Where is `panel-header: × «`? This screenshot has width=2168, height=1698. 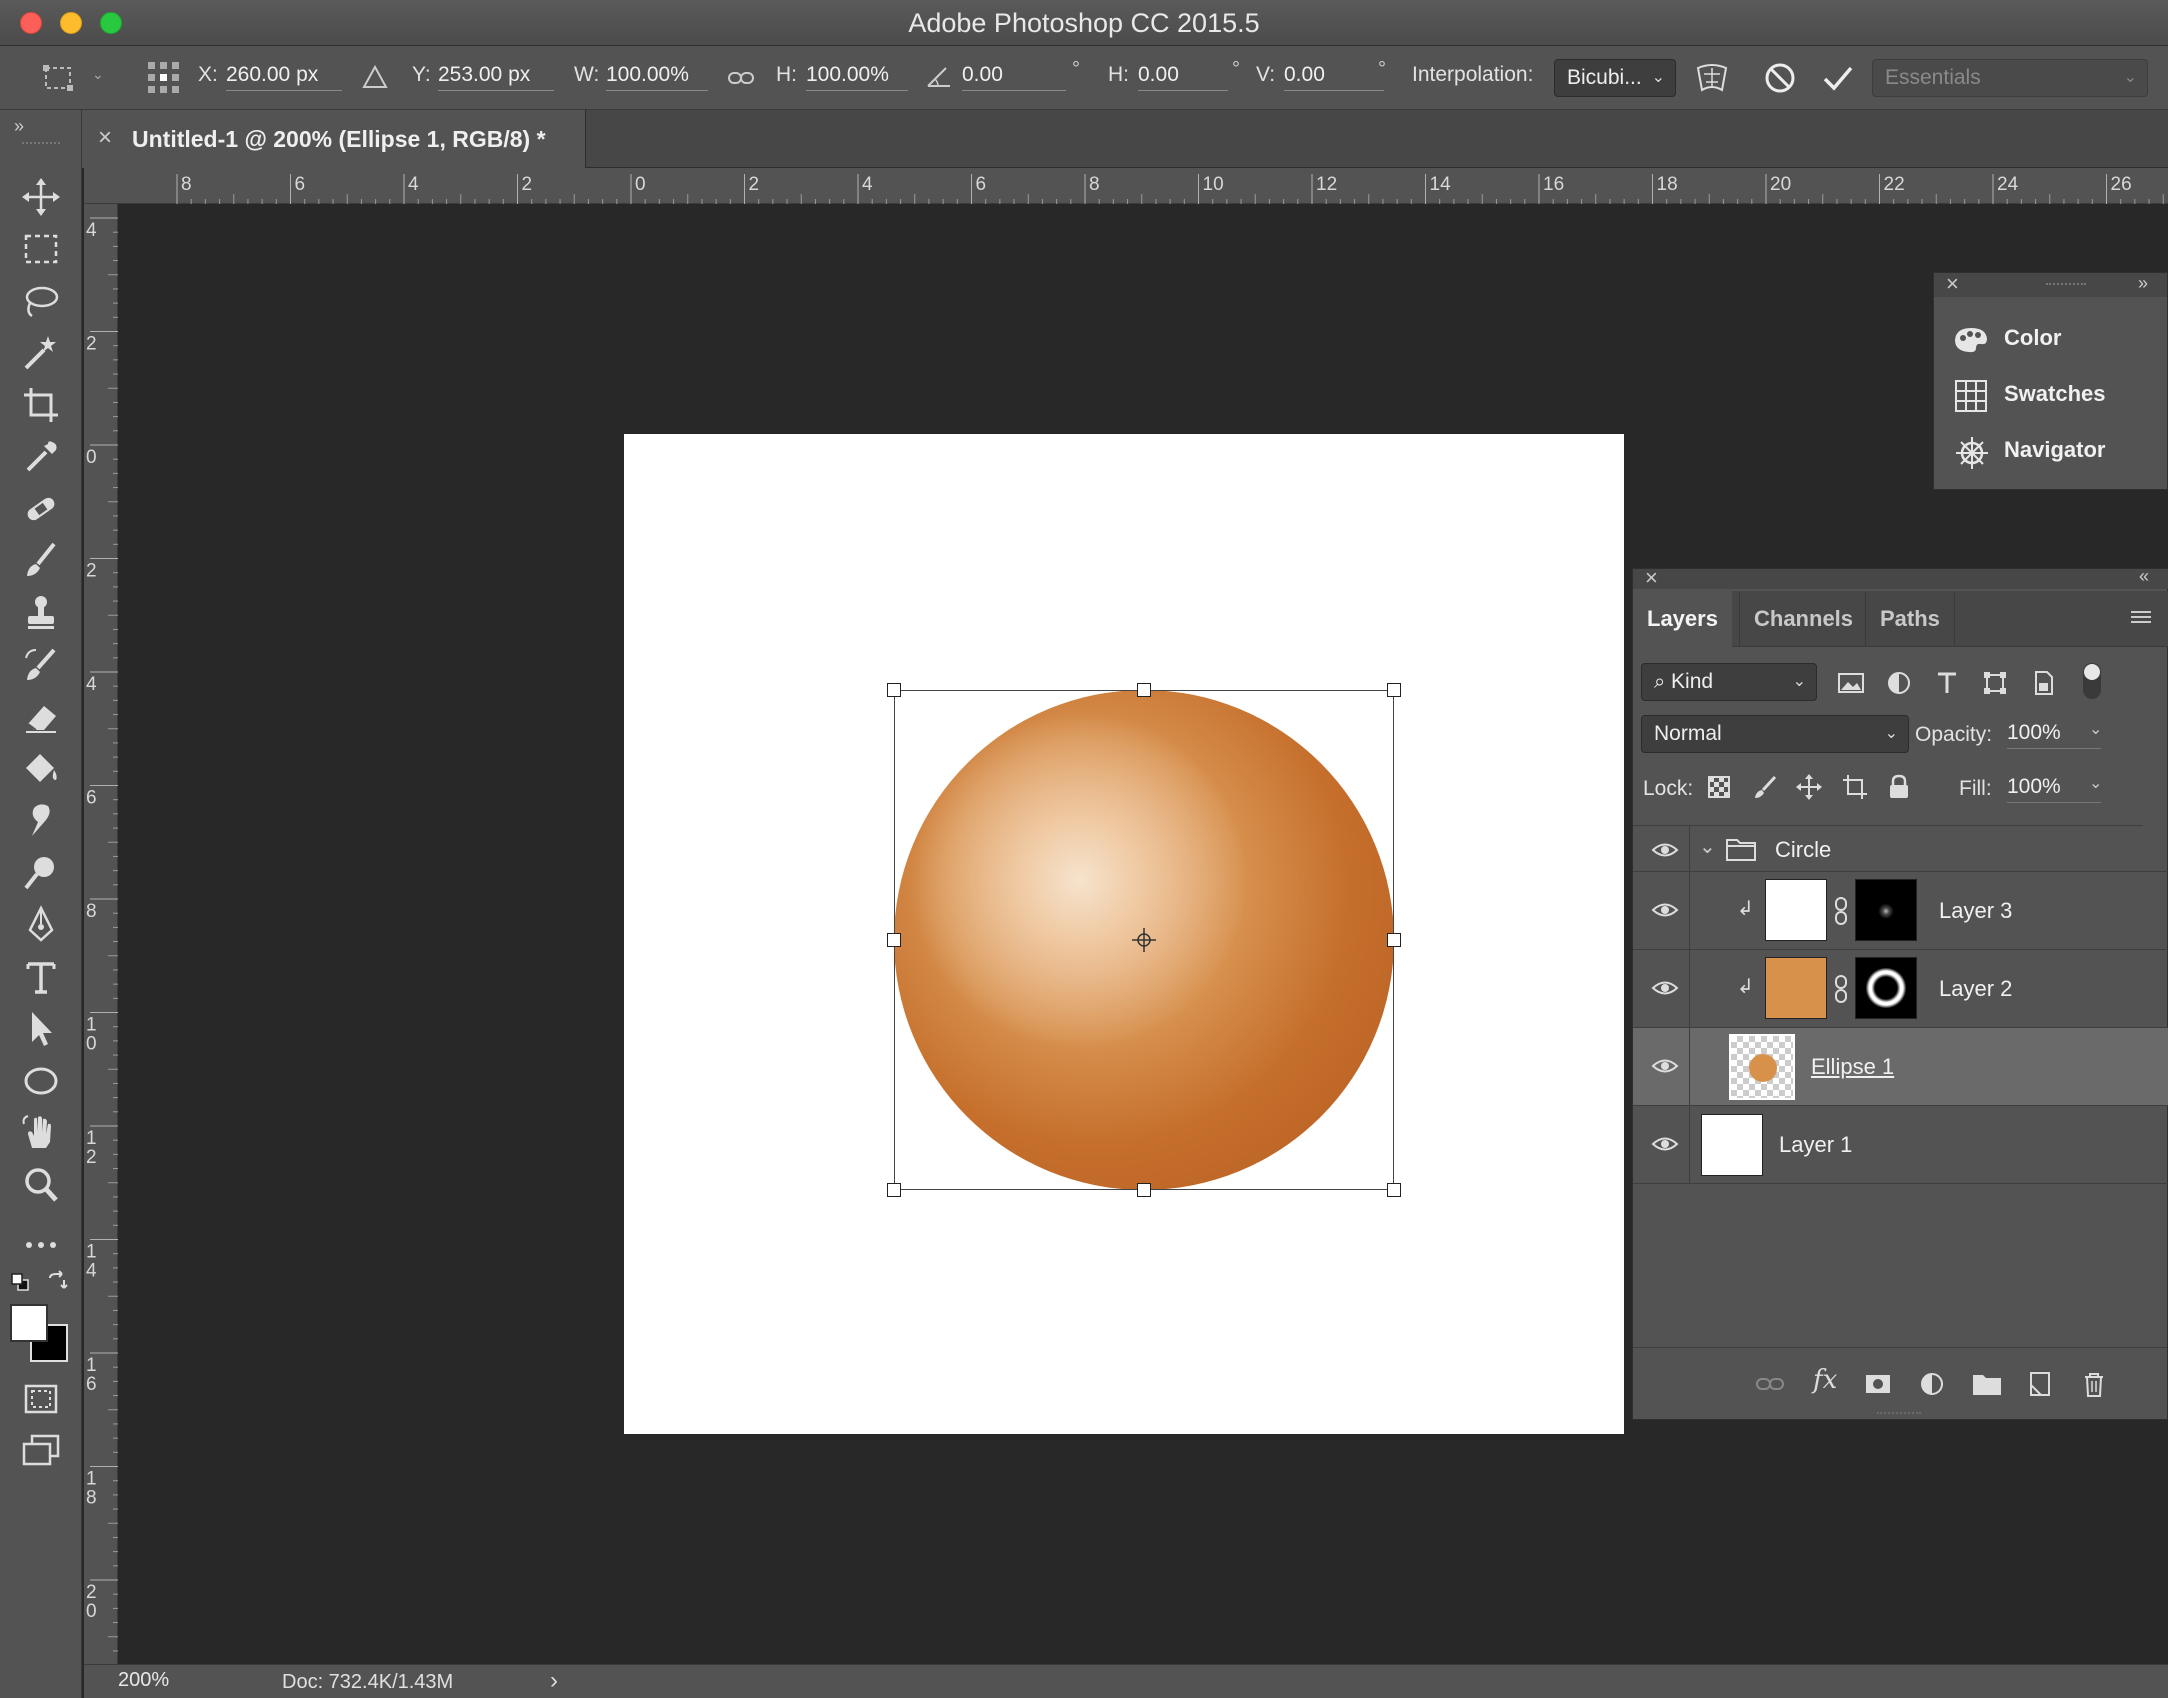
panel-header: × « is located at coordinates (1900, 577).